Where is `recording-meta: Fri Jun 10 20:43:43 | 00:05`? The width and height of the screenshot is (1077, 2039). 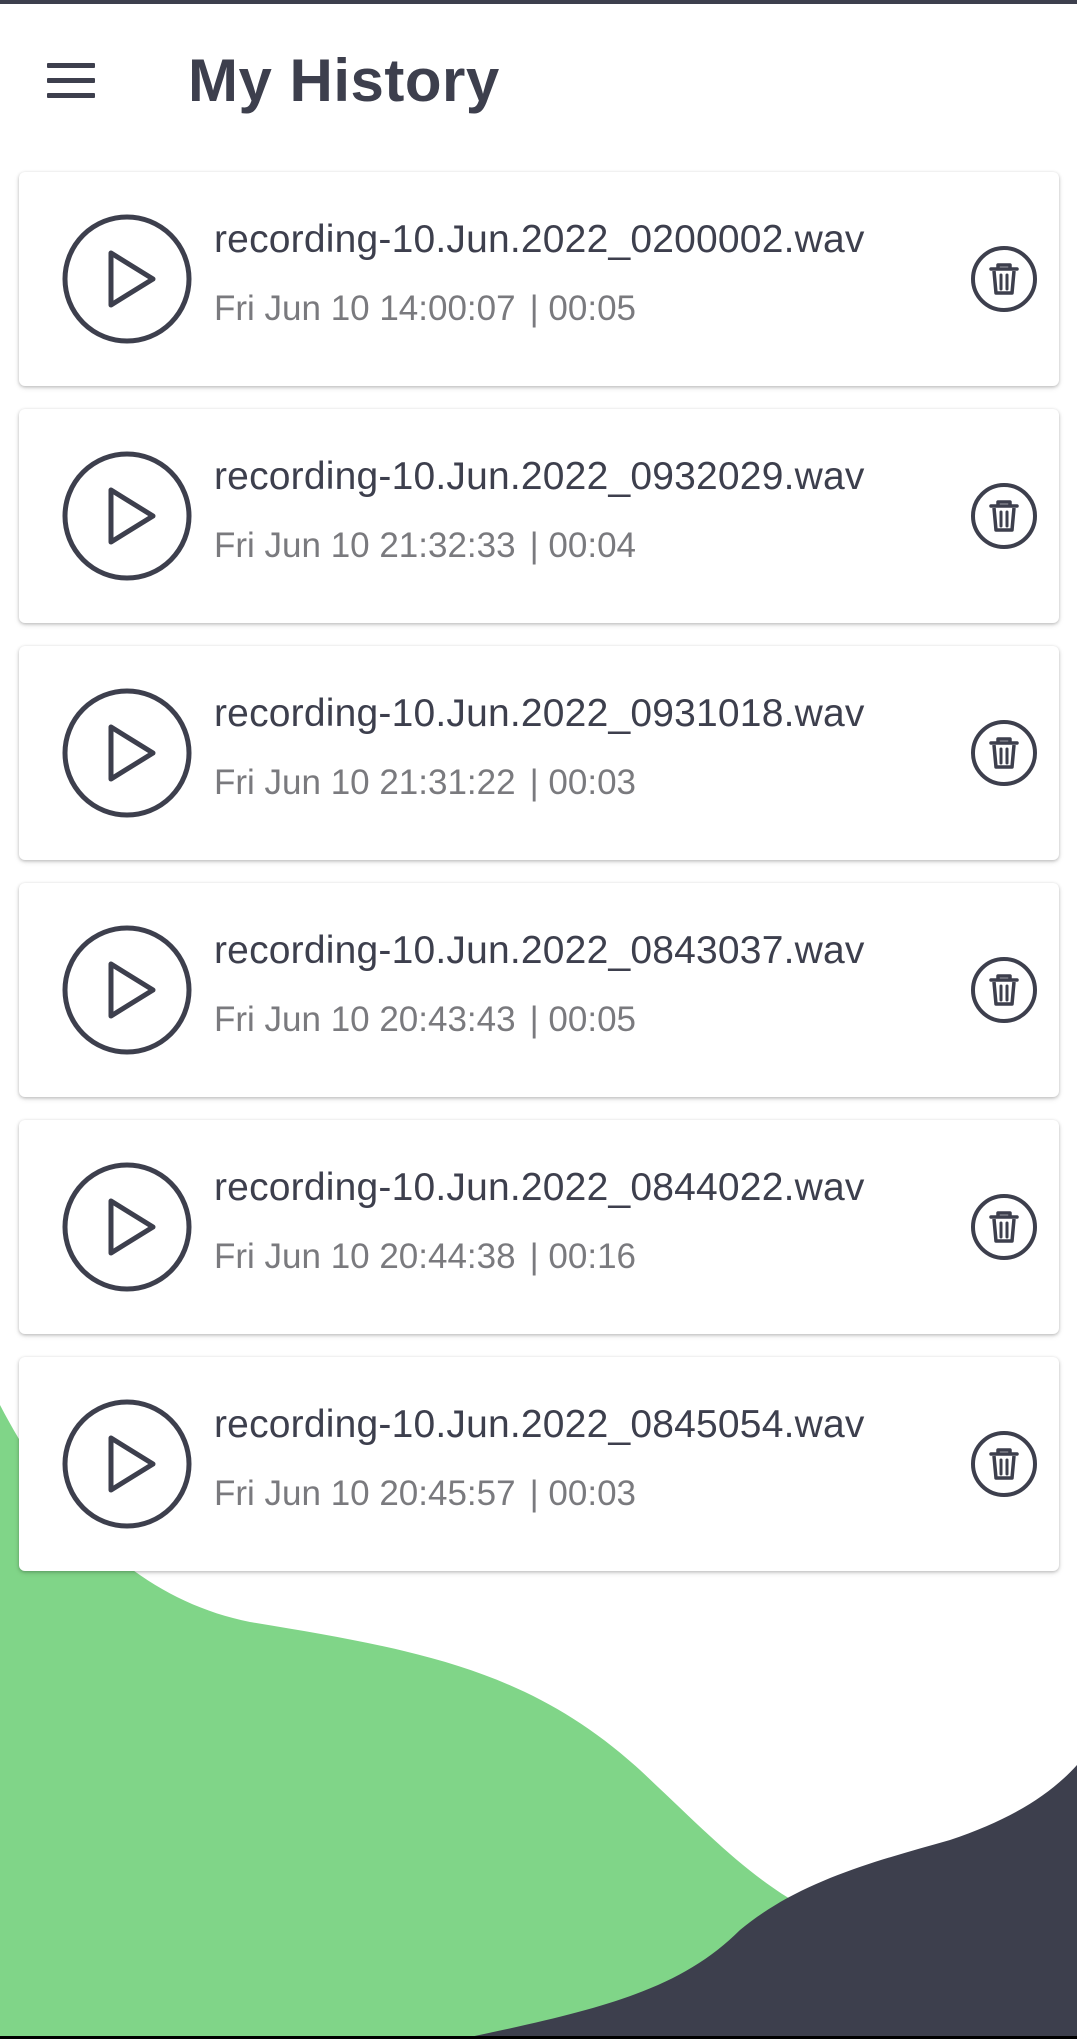 recording-meta: Fri Jun 10 20:43:43 | 00:05 is located at coordinates (425, 1020).